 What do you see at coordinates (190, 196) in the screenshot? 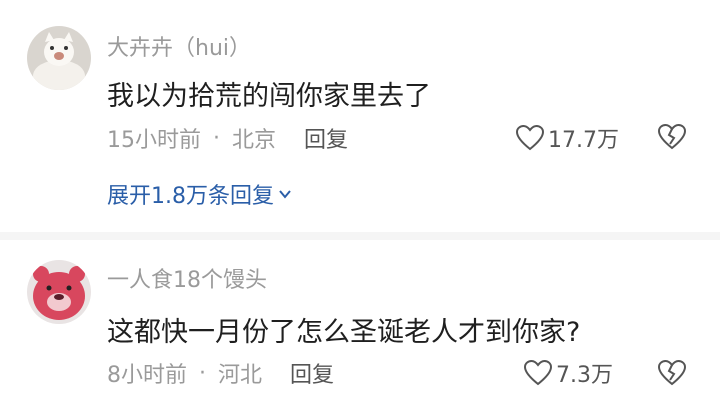
I see `expand-replies-label: 展开1.8万条回复` at bounding box center [190, 196].